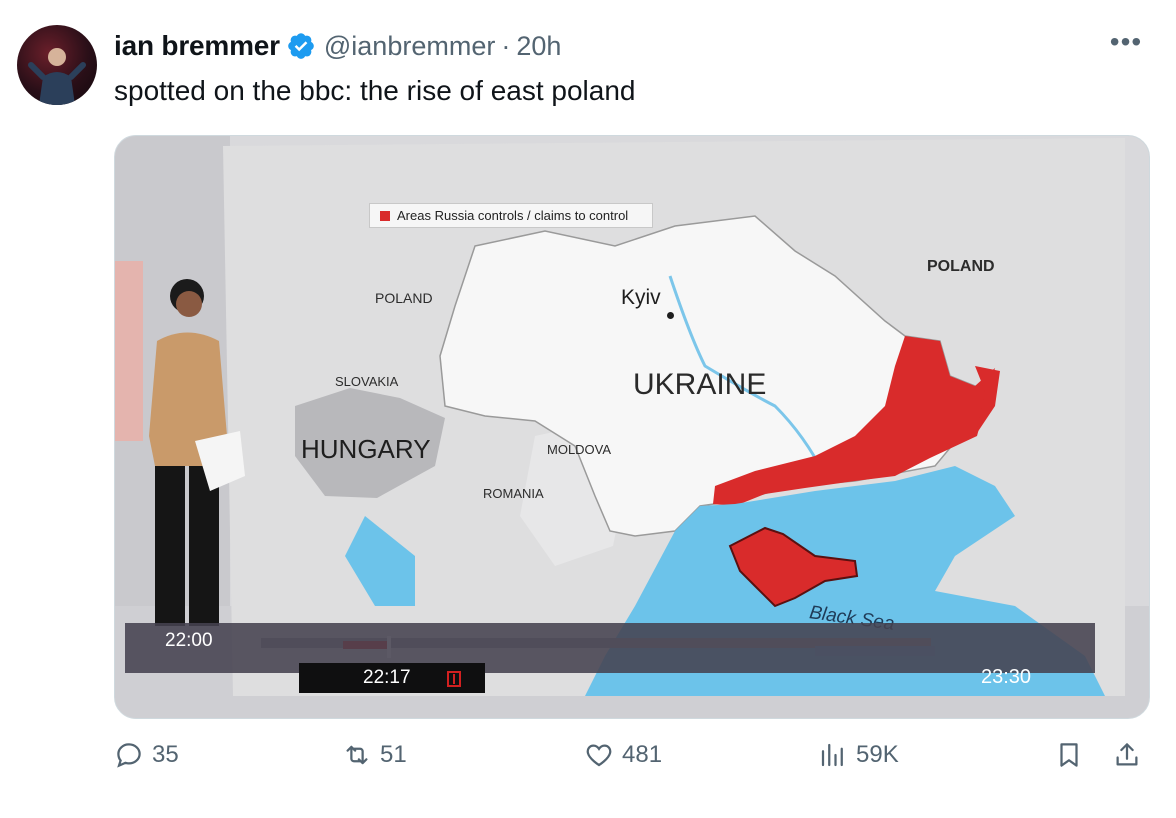 This screenshot has width=1176, height=818. Describe the element at coordinates (610, 648) in the screenshot. I see `timeline-bar` at that location.